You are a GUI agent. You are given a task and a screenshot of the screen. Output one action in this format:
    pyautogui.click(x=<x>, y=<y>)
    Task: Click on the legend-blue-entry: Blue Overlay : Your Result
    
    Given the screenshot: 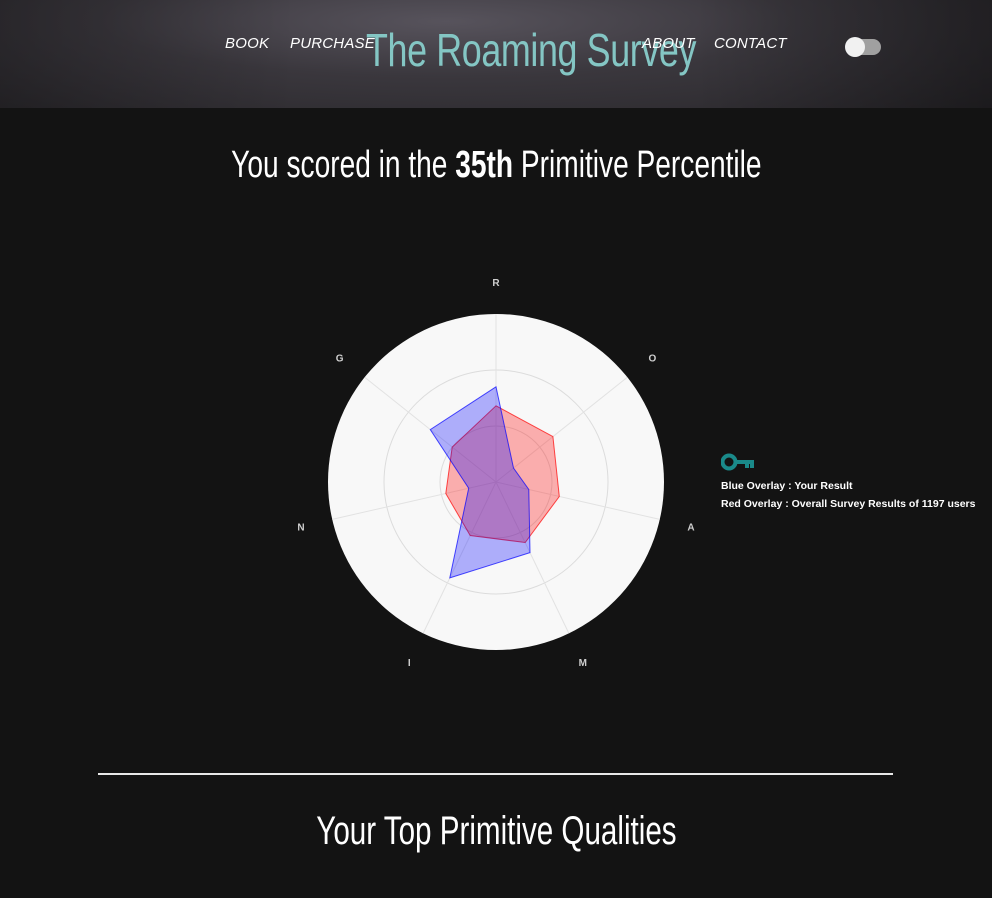 What is the action you would take?
    pyautogui.click(x=787, y=486)
    